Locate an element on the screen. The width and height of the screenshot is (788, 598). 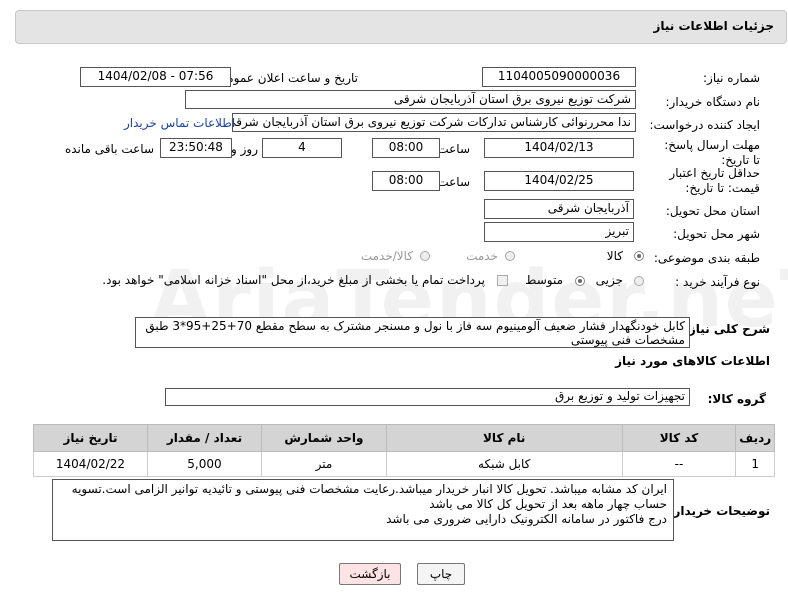
col-header-need-date: تاریخ نیاز is located at coordinates (90, 438).